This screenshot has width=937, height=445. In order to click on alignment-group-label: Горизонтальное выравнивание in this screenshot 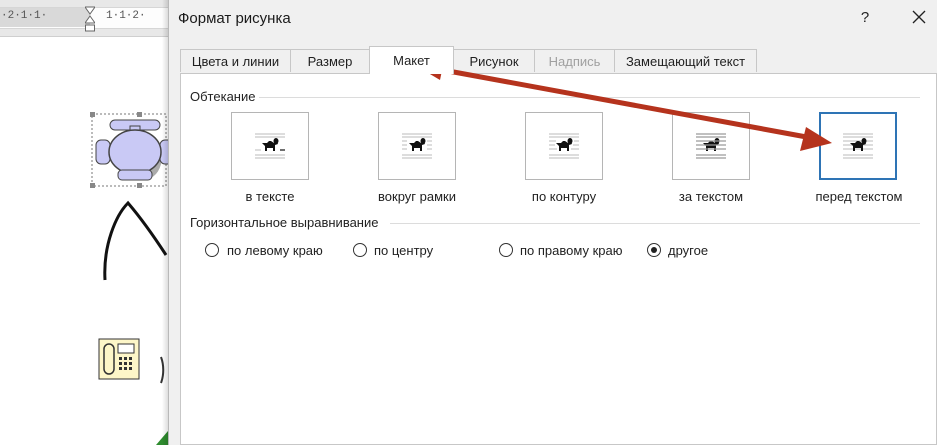, I will do `click(286, 222)`.